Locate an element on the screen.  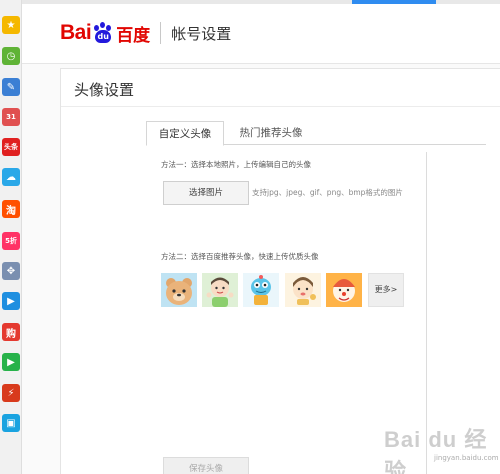
taobao-icon: 淘 is located at coordinates (11, 209).